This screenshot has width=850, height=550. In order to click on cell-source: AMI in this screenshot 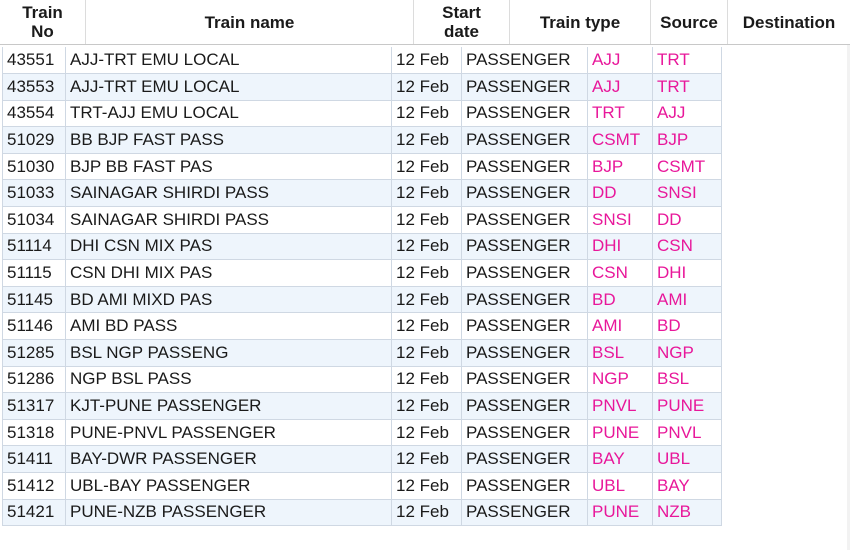, I will do `click(620, 326)`.